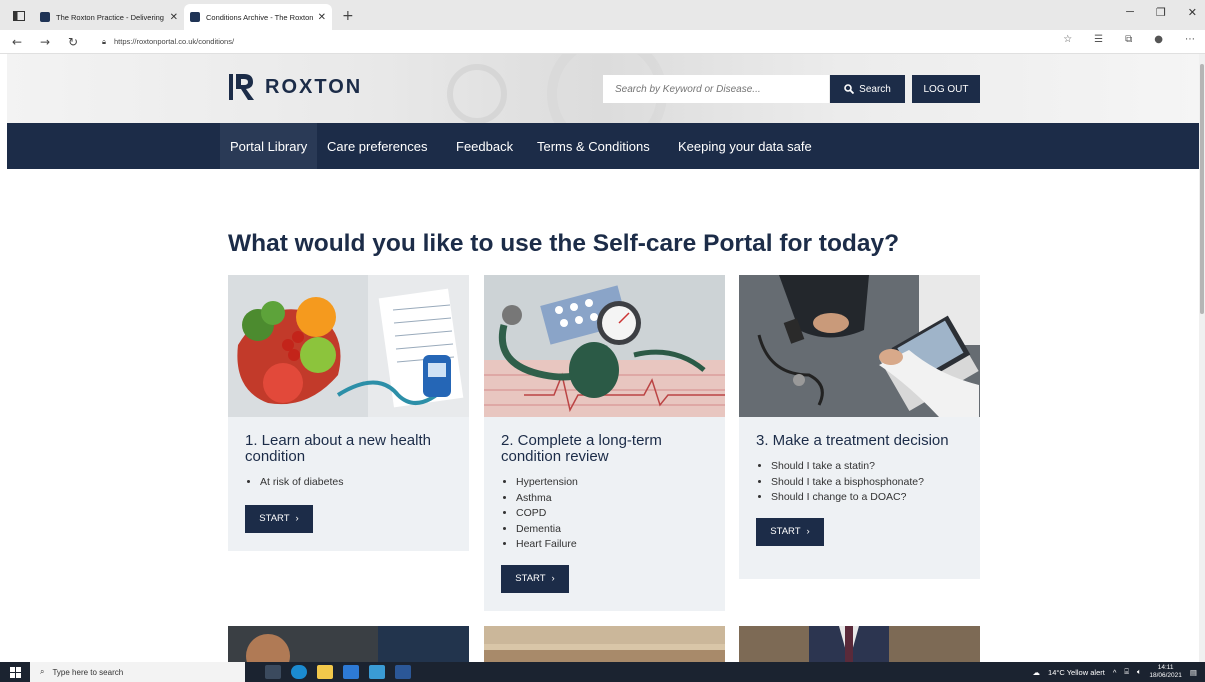 This screenshot has height=682, width=1205. I want to click on search-icon: ⌕, so click(42, 671).